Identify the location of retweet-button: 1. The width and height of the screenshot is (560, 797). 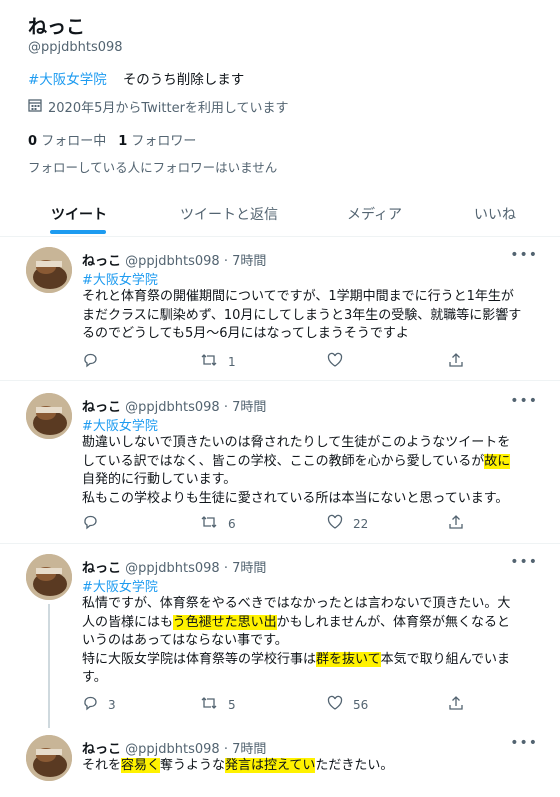
(218, 361).